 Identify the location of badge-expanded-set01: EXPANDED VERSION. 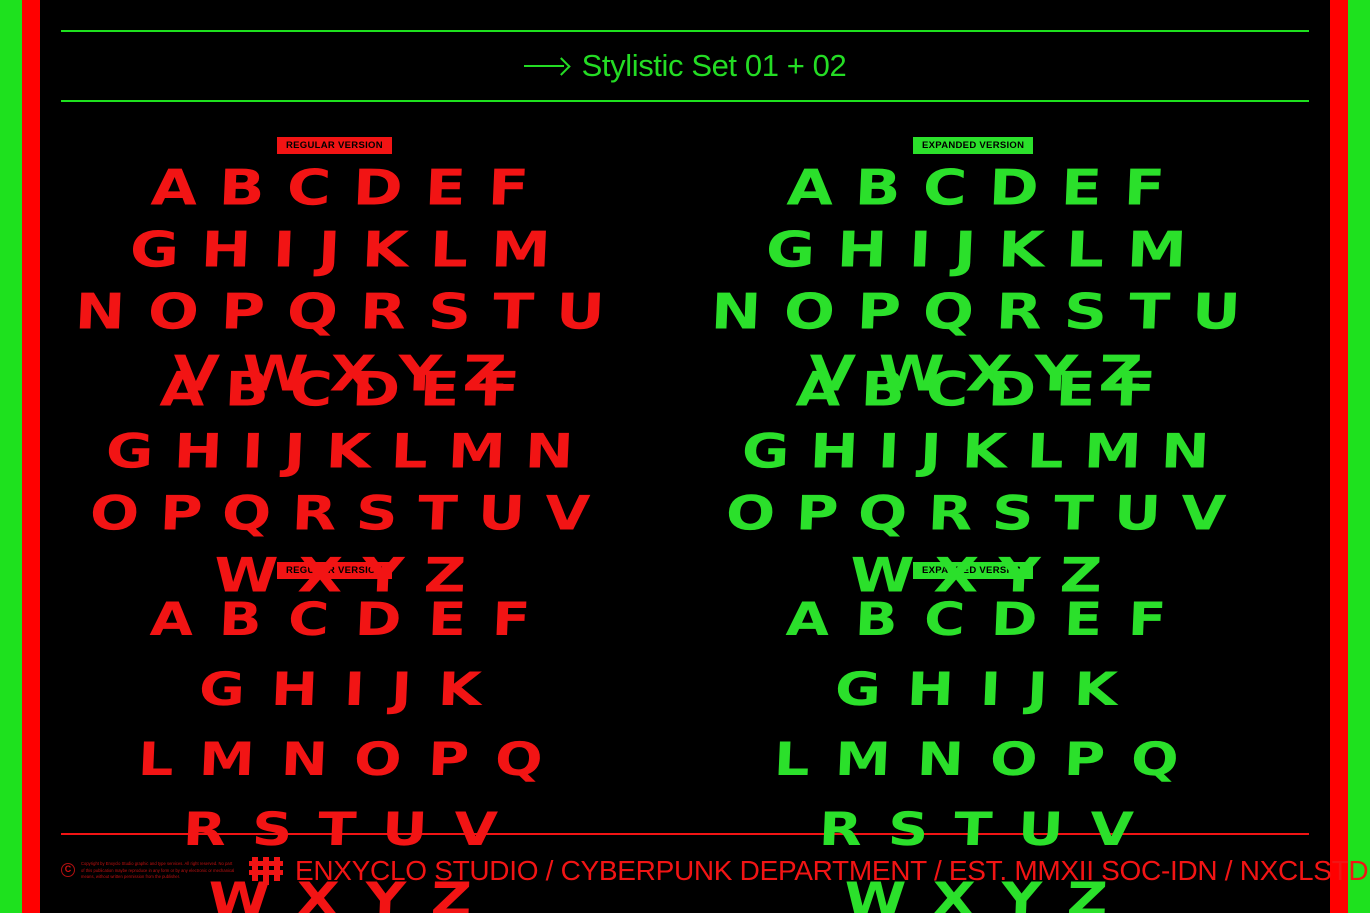
(973, 145).